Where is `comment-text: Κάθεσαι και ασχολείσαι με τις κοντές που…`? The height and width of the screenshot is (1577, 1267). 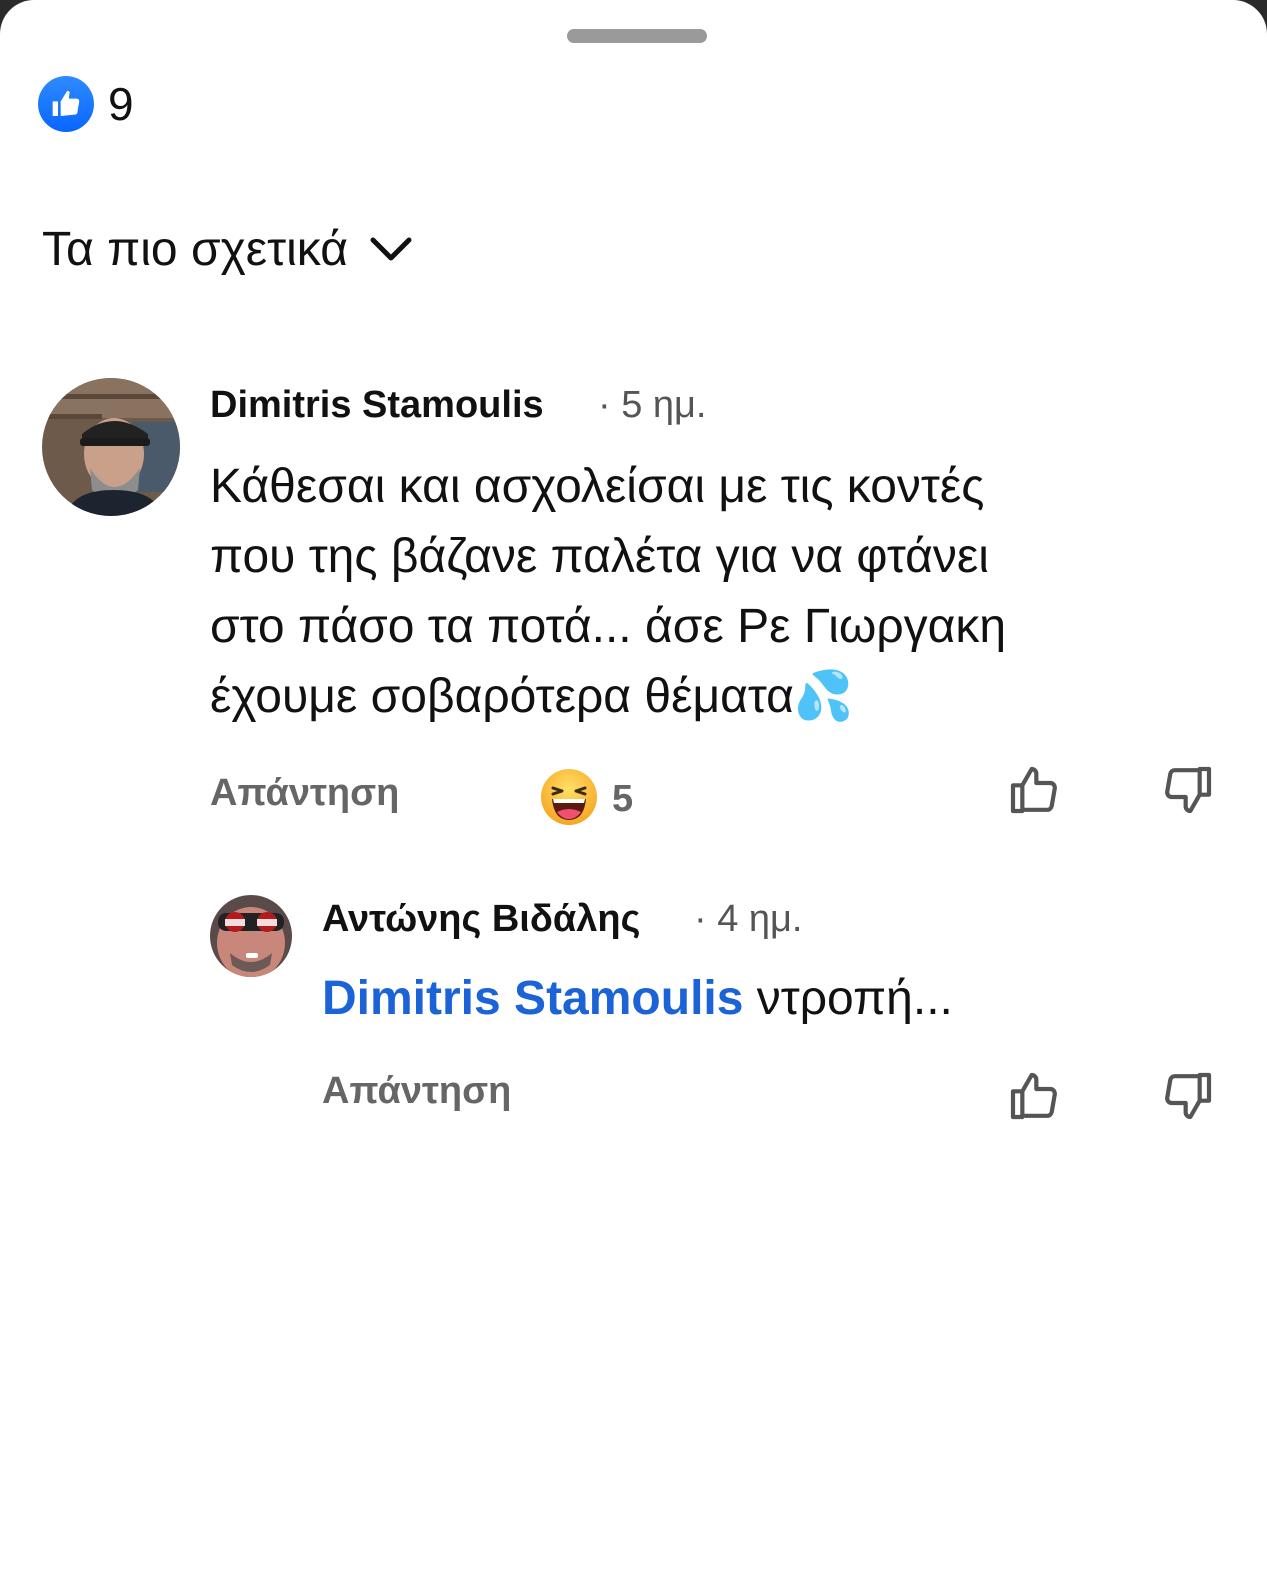 comment-text: Κάθεσαι και ασχολείσαι με τις κοντές που… is located at coordinates (715, 592).